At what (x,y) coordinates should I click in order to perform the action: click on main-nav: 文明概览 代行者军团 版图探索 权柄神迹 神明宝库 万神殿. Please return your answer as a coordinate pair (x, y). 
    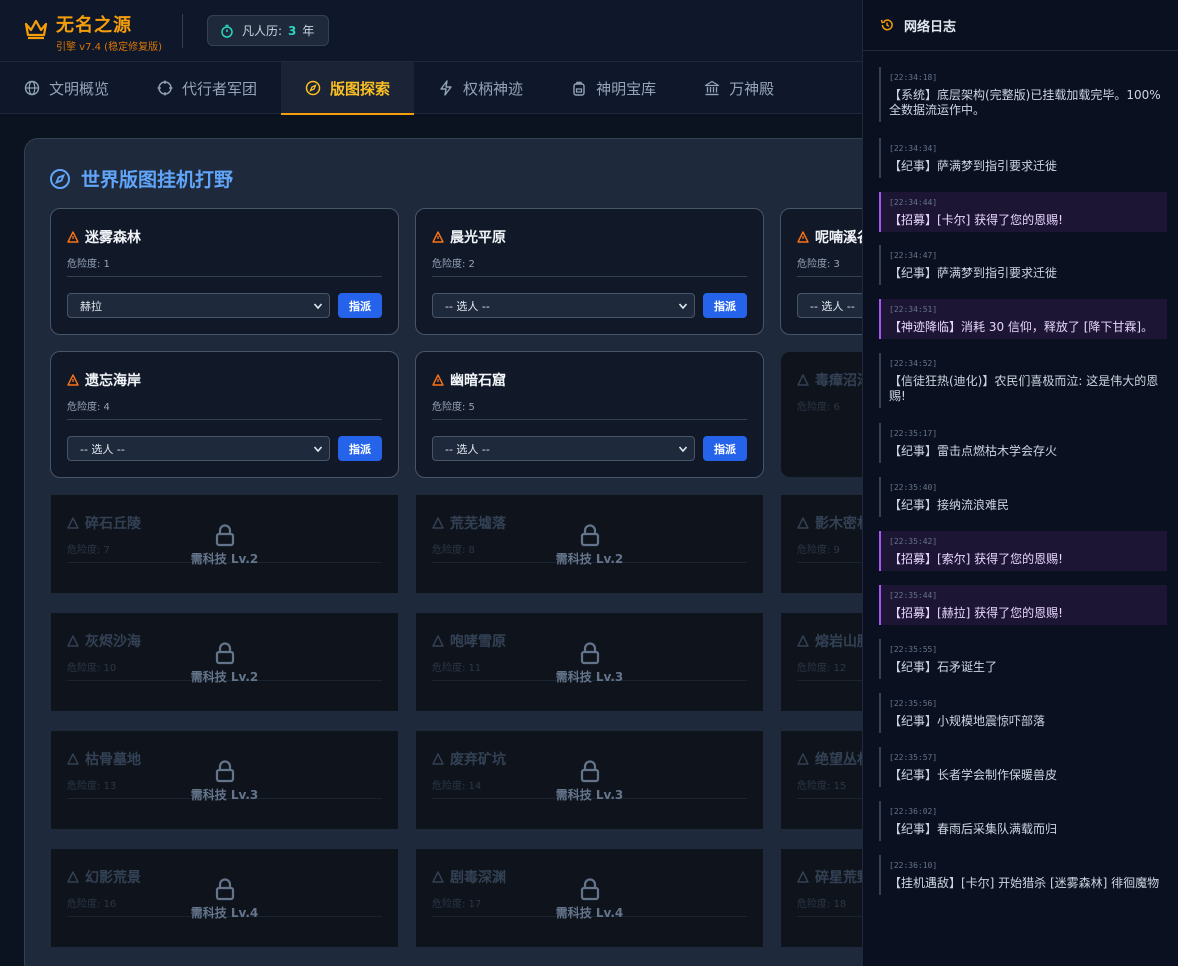
    Looking at the image, I should click on (431, 88).